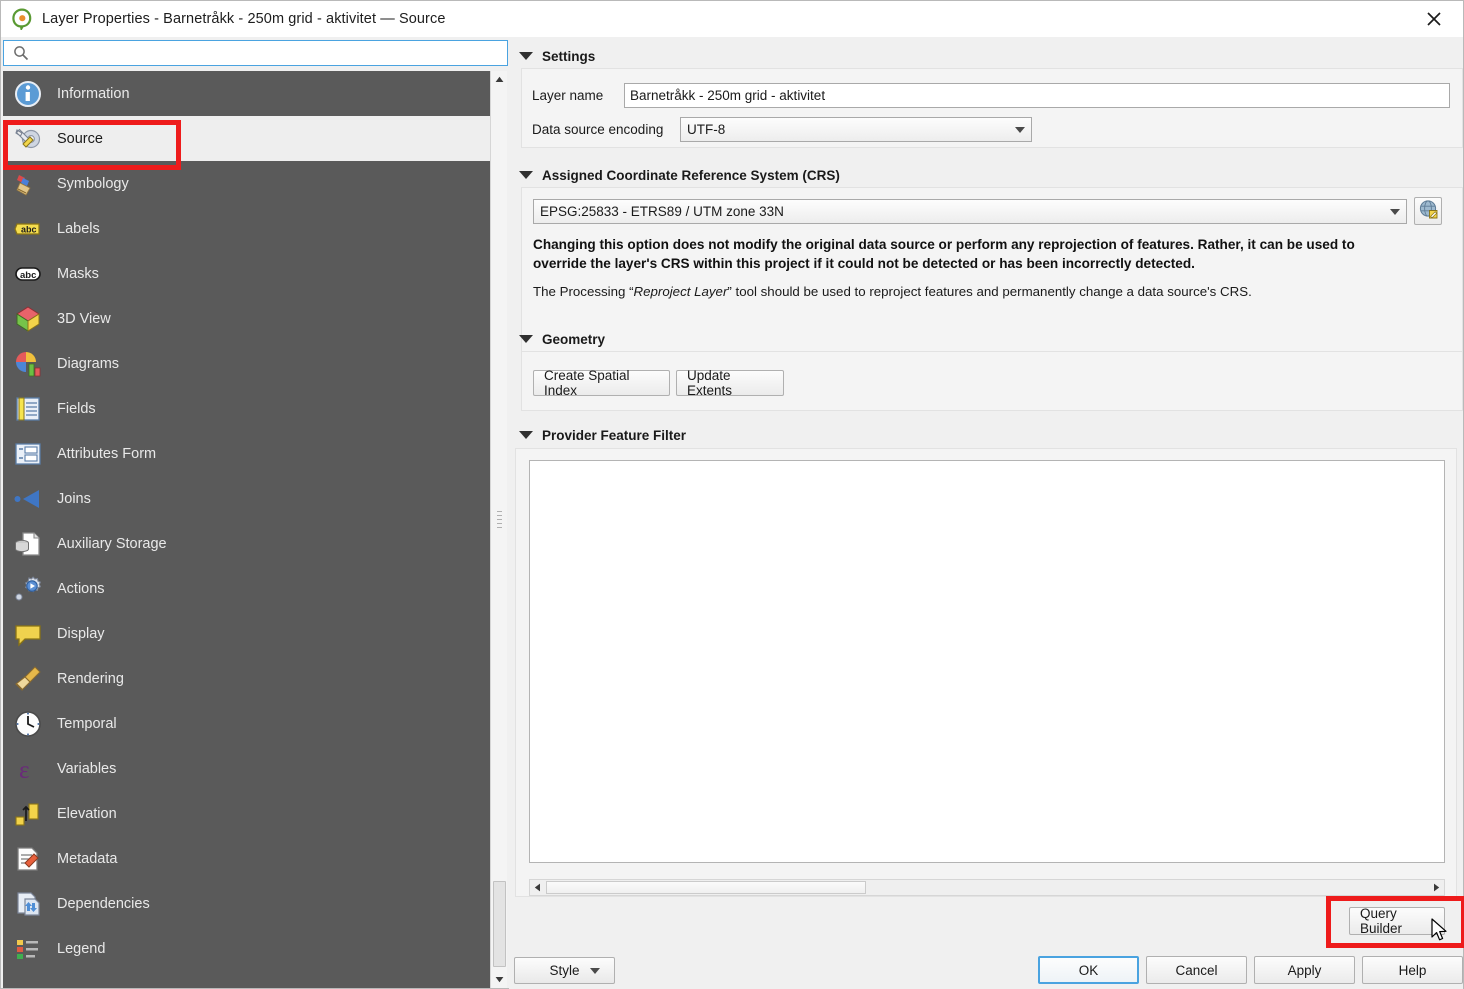 The height and width of the screenshot is (989, 1464). Describe the element at coordinates (1436, 887) in the screenshot. I see `scroll-right-icon` at that location.